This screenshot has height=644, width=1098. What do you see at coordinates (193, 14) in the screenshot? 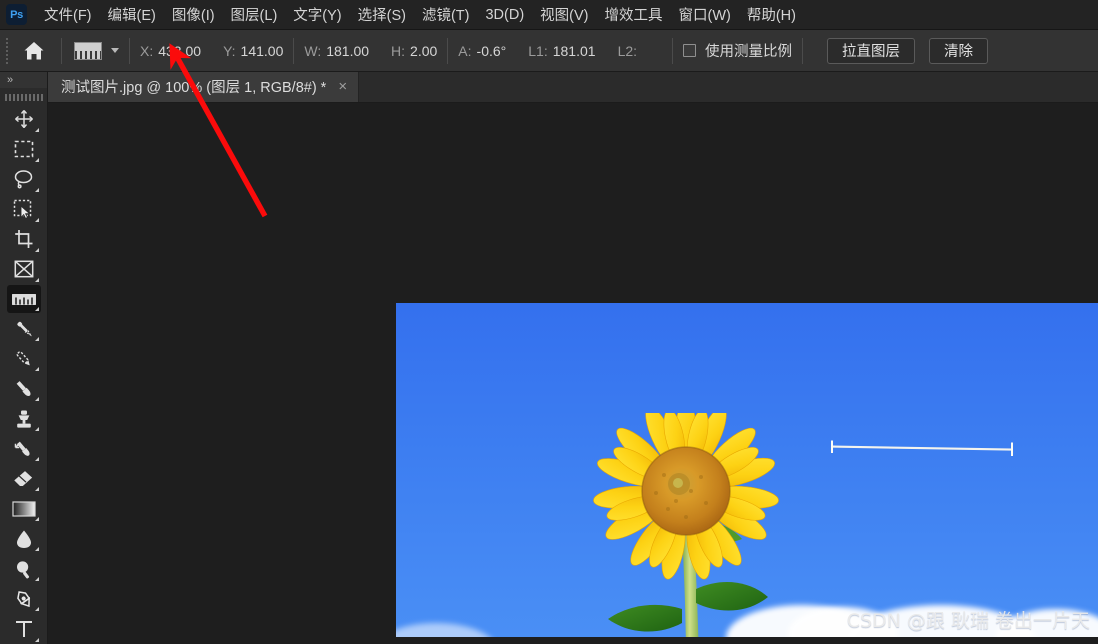
I see `menu-image: 图像(I)` at bounding box center [193, 14].